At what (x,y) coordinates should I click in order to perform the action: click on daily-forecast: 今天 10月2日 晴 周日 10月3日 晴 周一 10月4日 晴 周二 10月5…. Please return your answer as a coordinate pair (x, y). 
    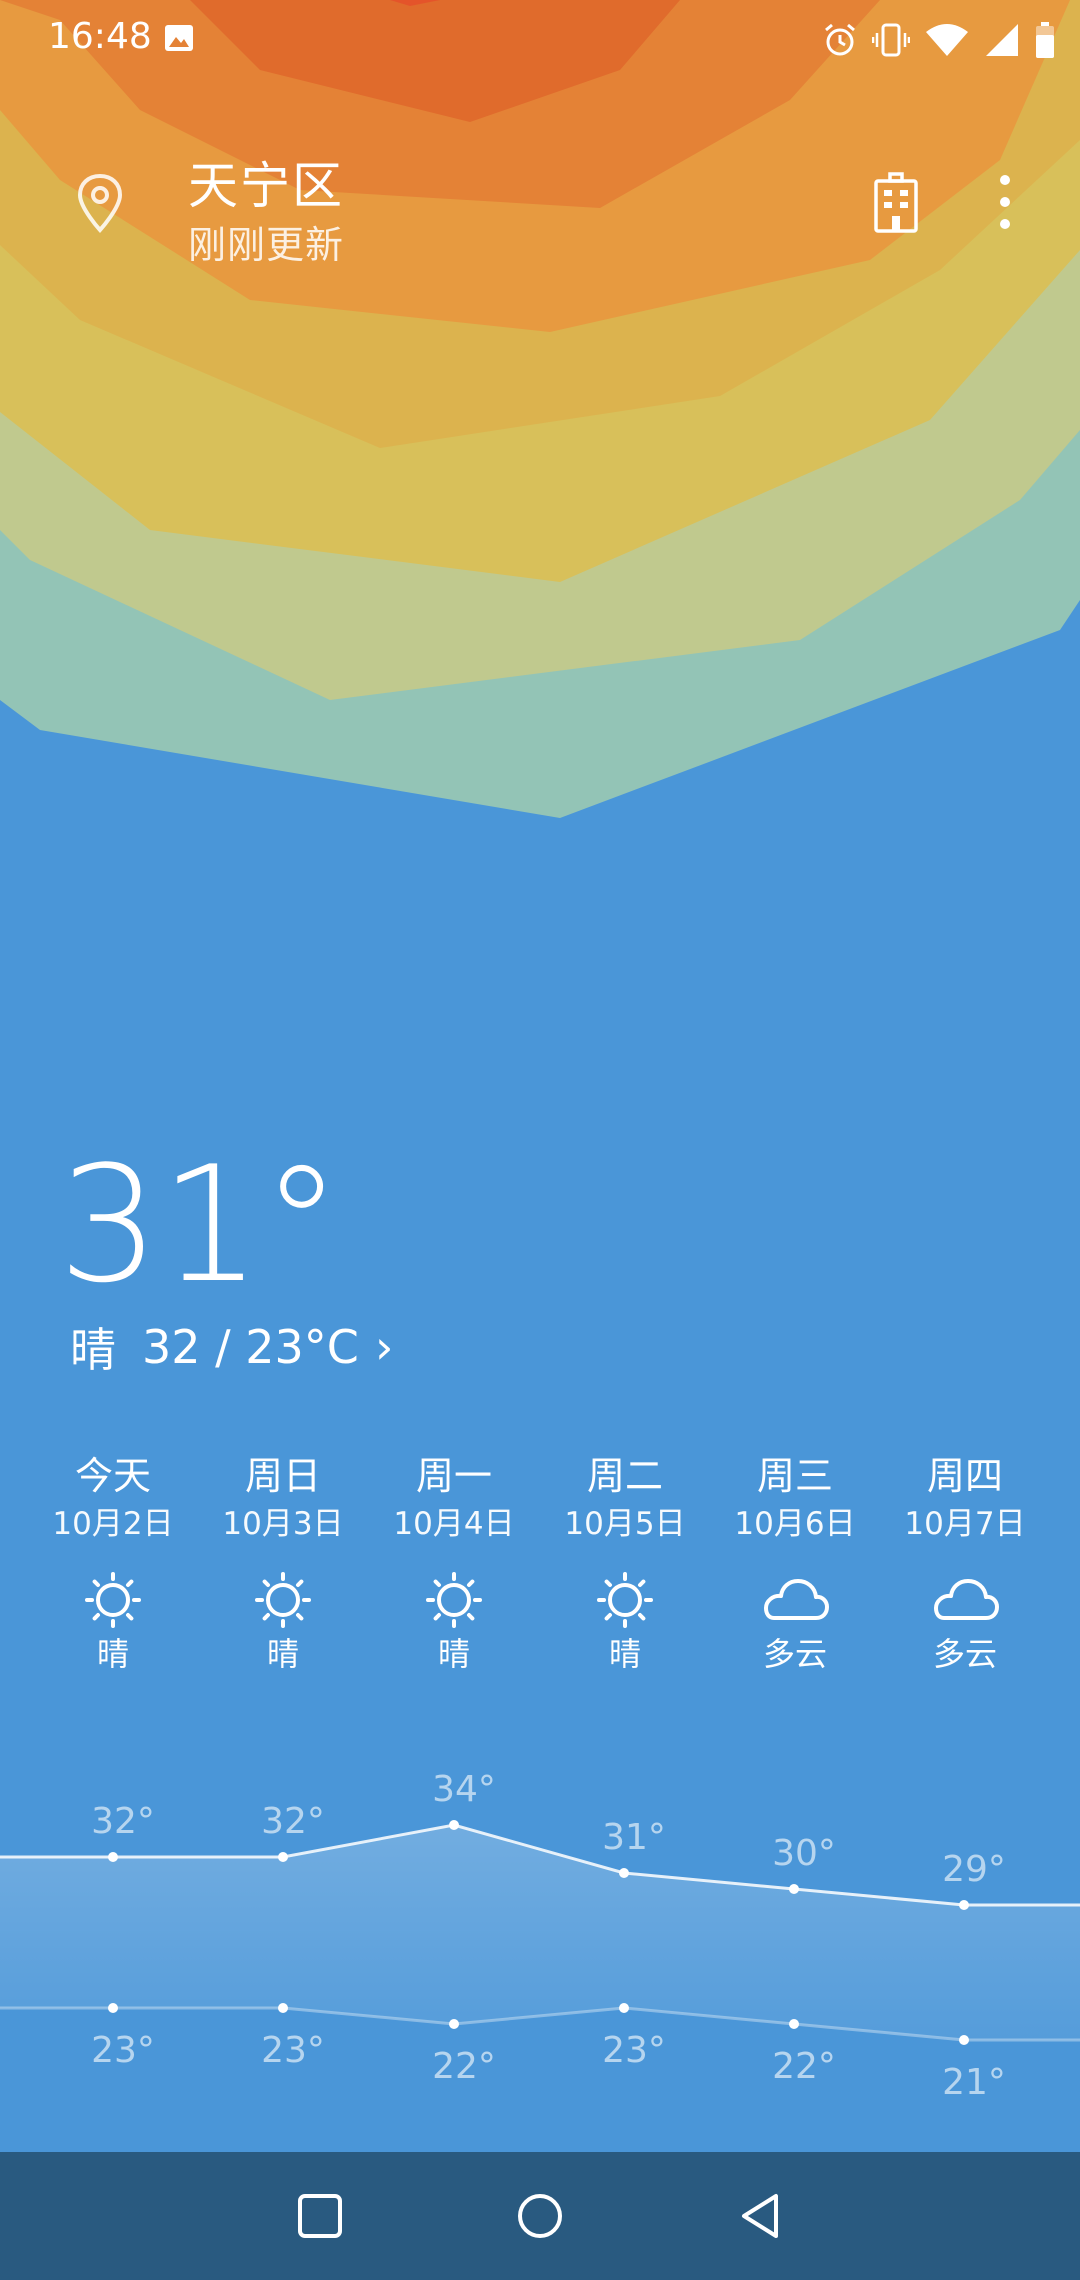
    Looking at the image, I should click on (540, 1570).